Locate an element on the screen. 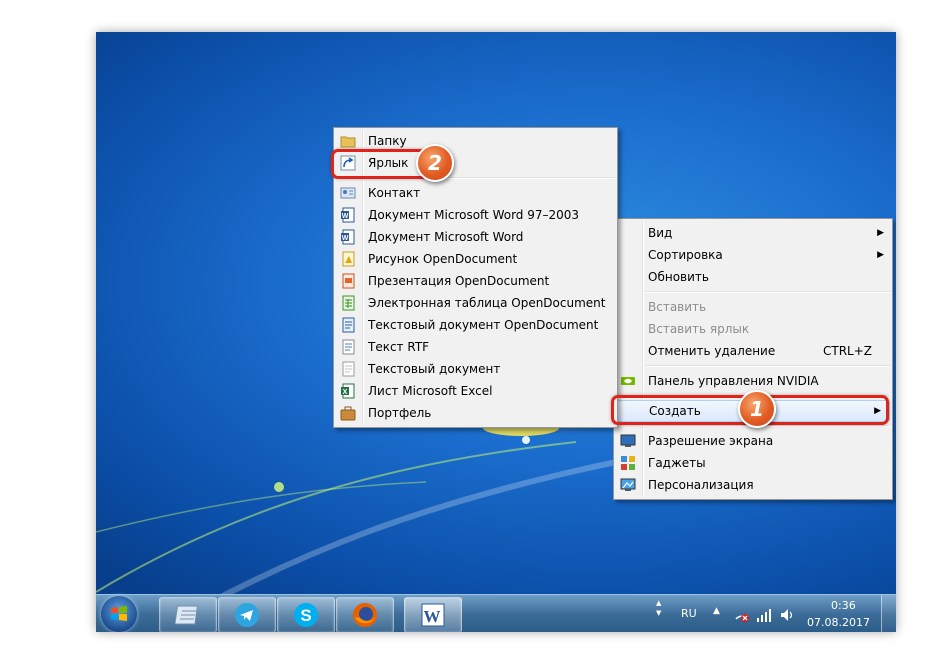 Image resolution: width=928 pixels, height=664 pixels. personalization-icon is located at coordinates (628, 484).